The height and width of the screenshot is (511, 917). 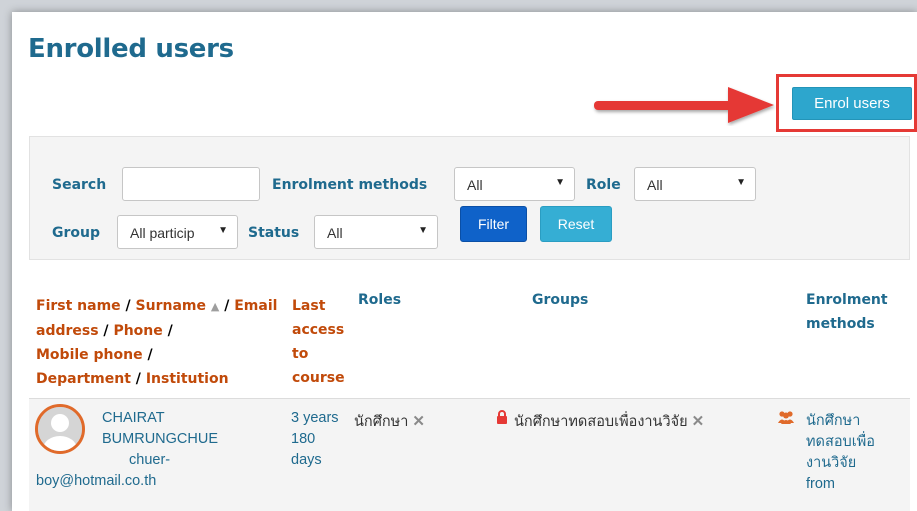 What do you see at coordinates (137, 331) in the screenshot?
I see `sort-phone-link: Phone` at bounding box center [137, 331].